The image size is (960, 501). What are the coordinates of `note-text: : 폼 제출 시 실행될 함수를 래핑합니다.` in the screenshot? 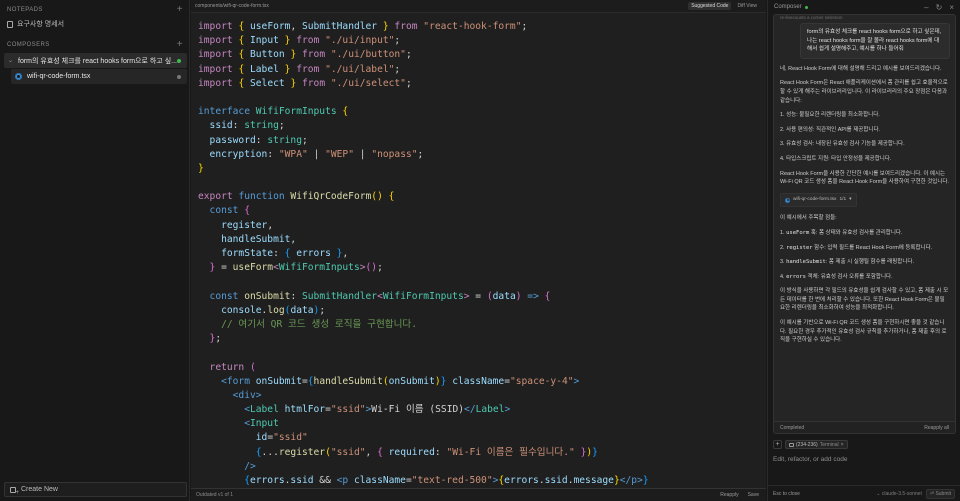 It's located at (870, 262).